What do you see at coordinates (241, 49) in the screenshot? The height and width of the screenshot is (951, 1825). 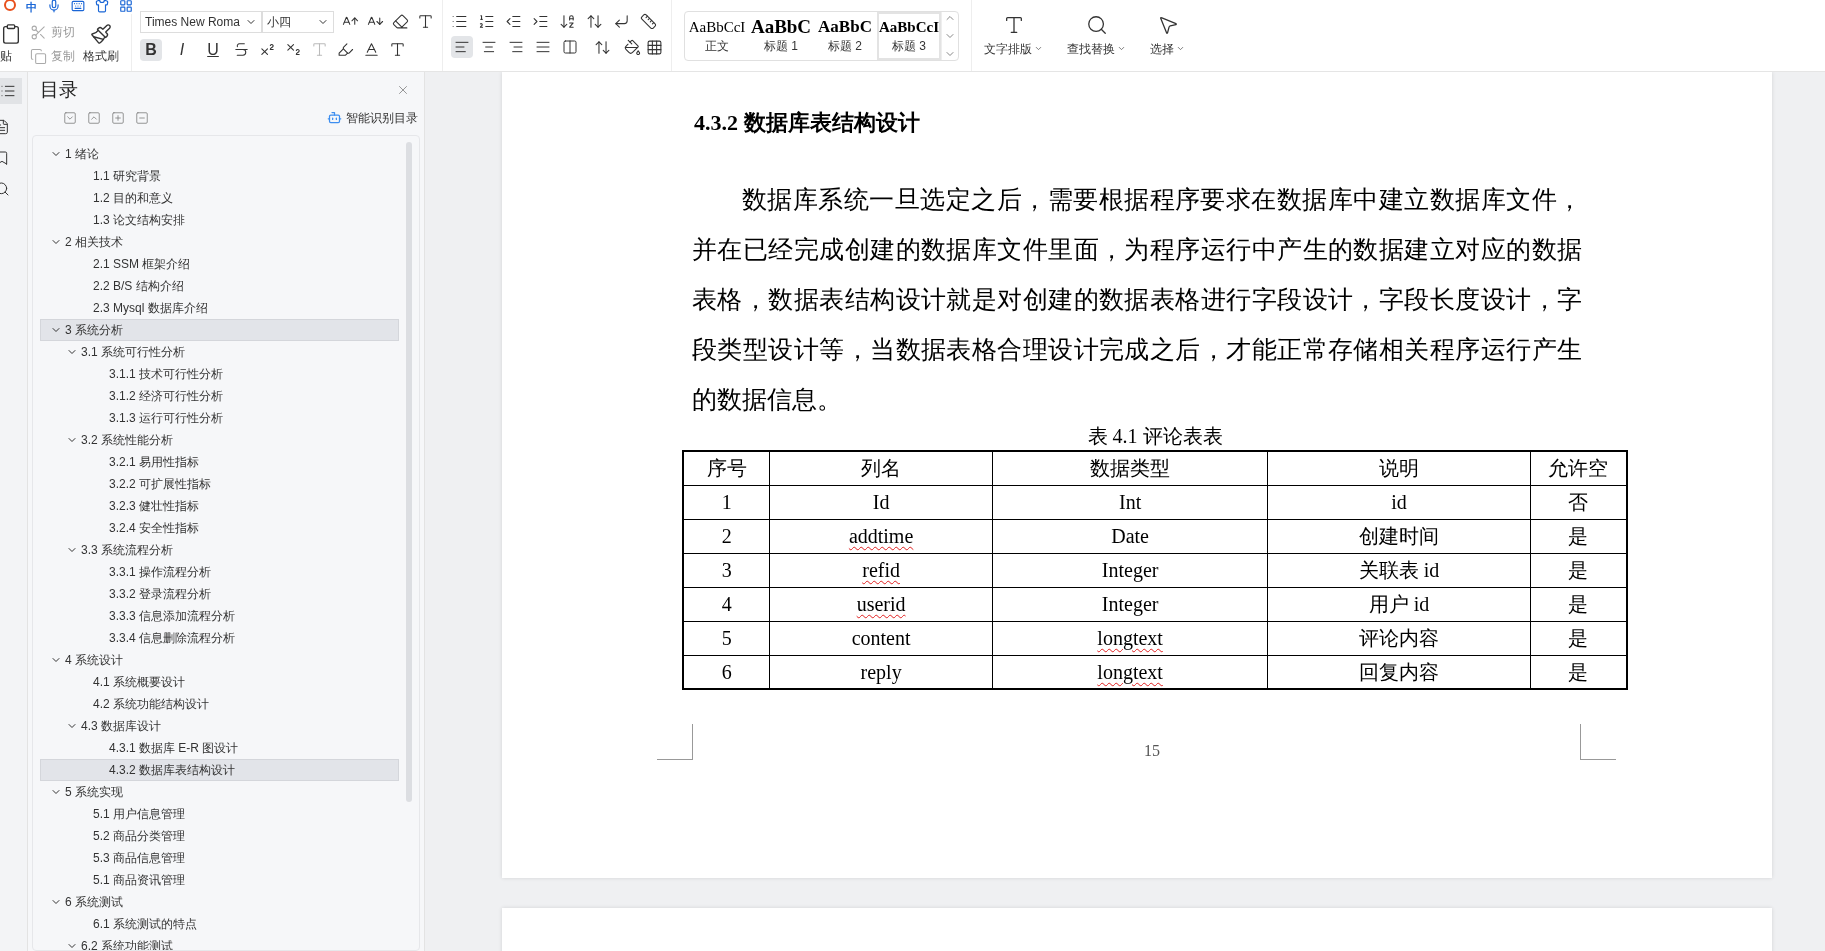 I see `strikethrough-icon` at bounding box center [241, 49].